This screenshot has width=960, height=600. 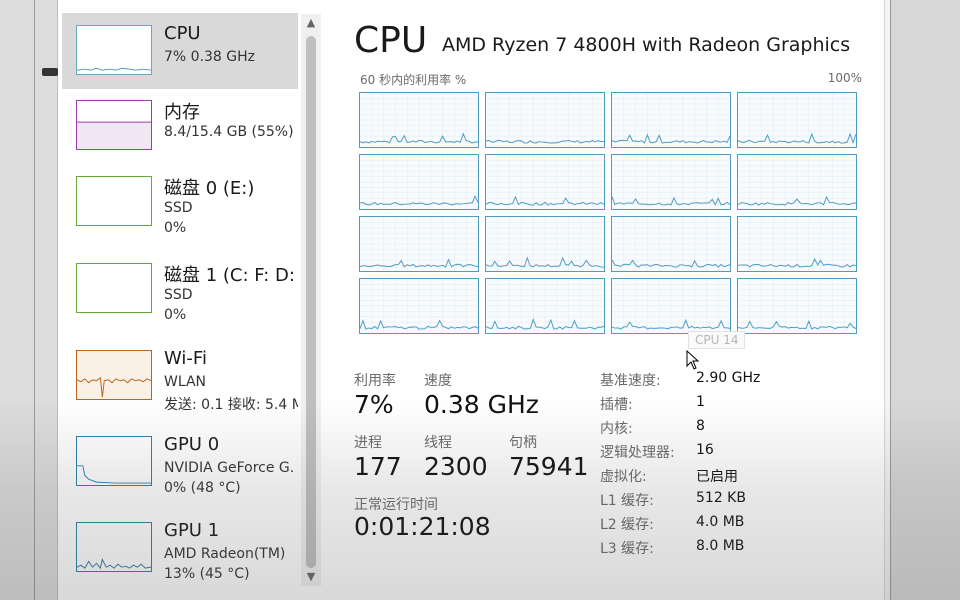 What do you see at coordinates (630, 381) in the screenshot?
I see `spec-key: 基准速度:` at bounding box center [630, 381].